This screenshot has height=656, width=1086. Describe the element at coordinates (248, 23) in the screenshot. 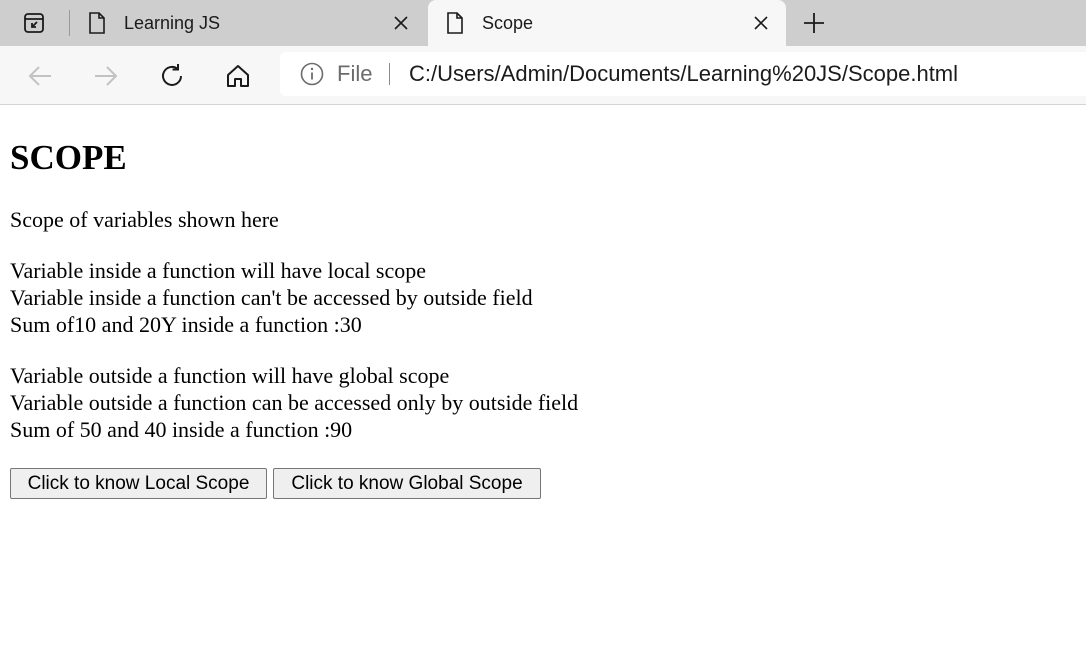

I see `tab-learning-js: Learning JS` at that location.